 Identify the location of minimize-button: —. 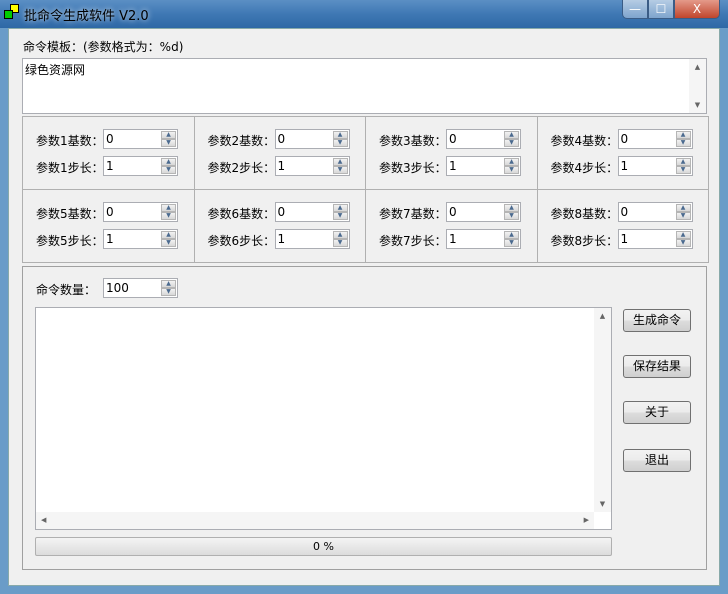
(635, 9).